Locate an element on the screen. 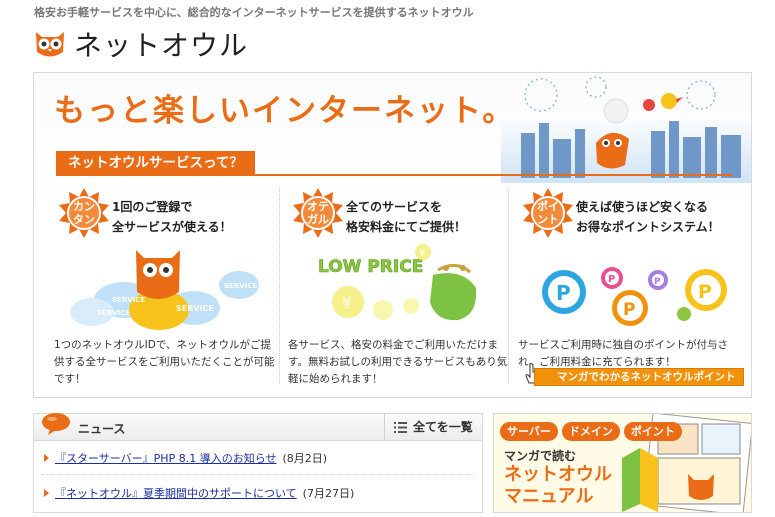 This screenshot has height=517, width=775. manual-tab-domain: ドメイン is located at coordinates (590, 431).